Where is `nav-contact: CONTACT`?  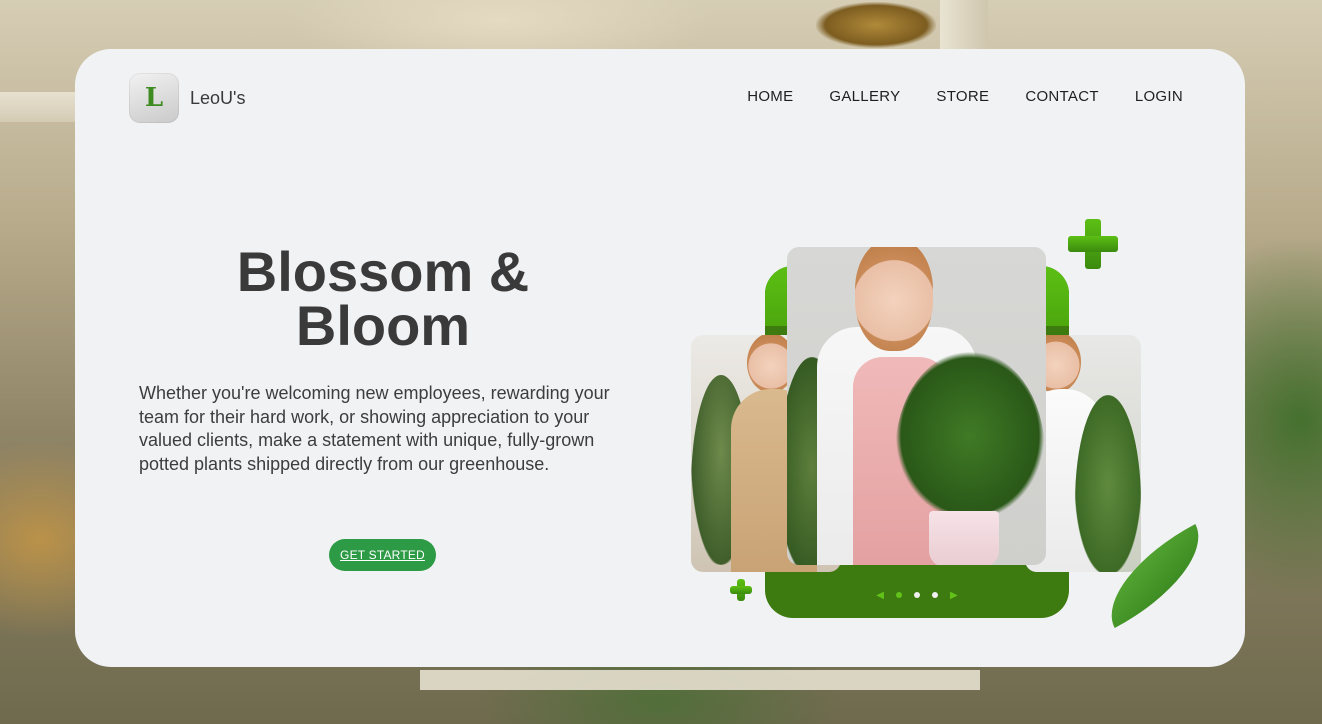
nav-contact: CONTACT is located at coordinates (1061, 96).